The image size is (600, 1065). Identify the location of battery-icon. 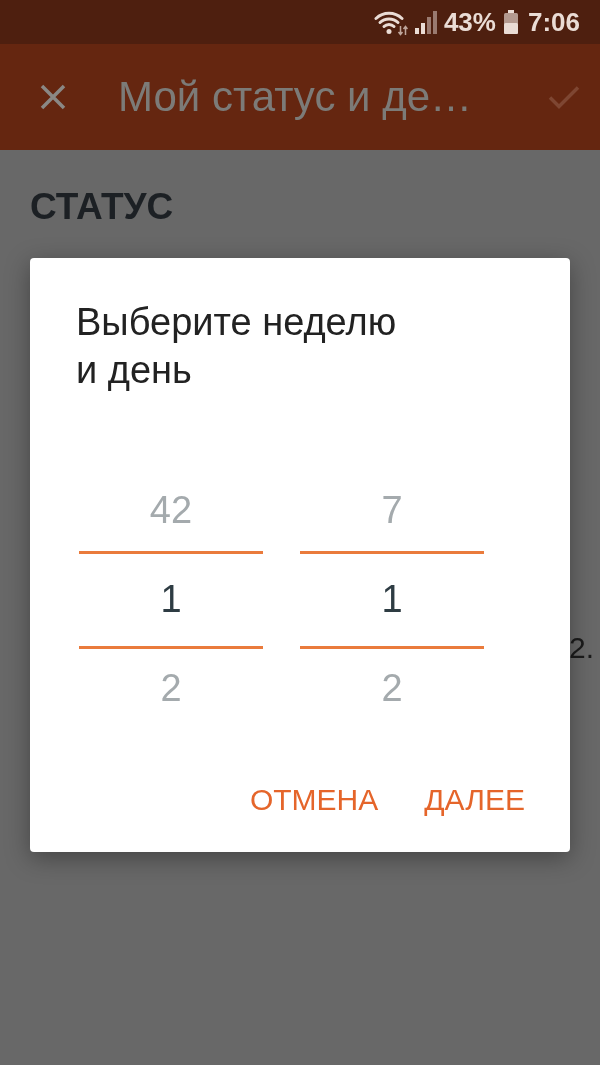
(510, 22).